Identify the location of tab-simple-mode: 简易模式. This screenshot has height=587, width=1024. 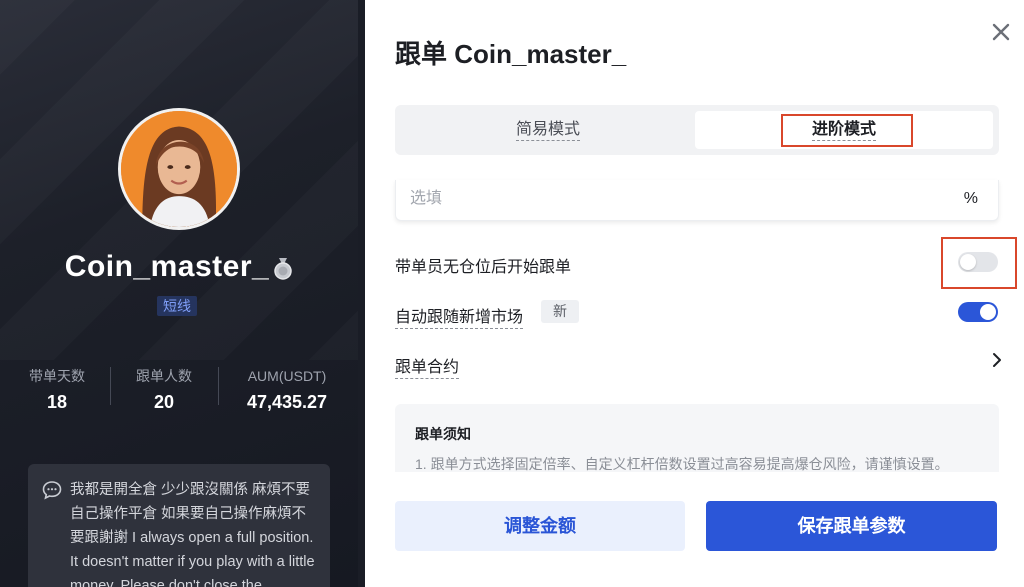
(548, 130).